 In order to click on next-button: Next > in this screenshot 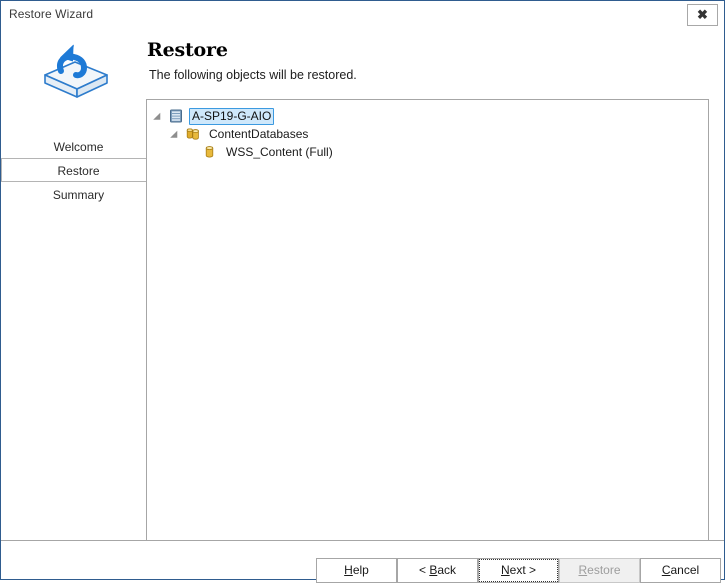, I will do `click(518, 570)`.